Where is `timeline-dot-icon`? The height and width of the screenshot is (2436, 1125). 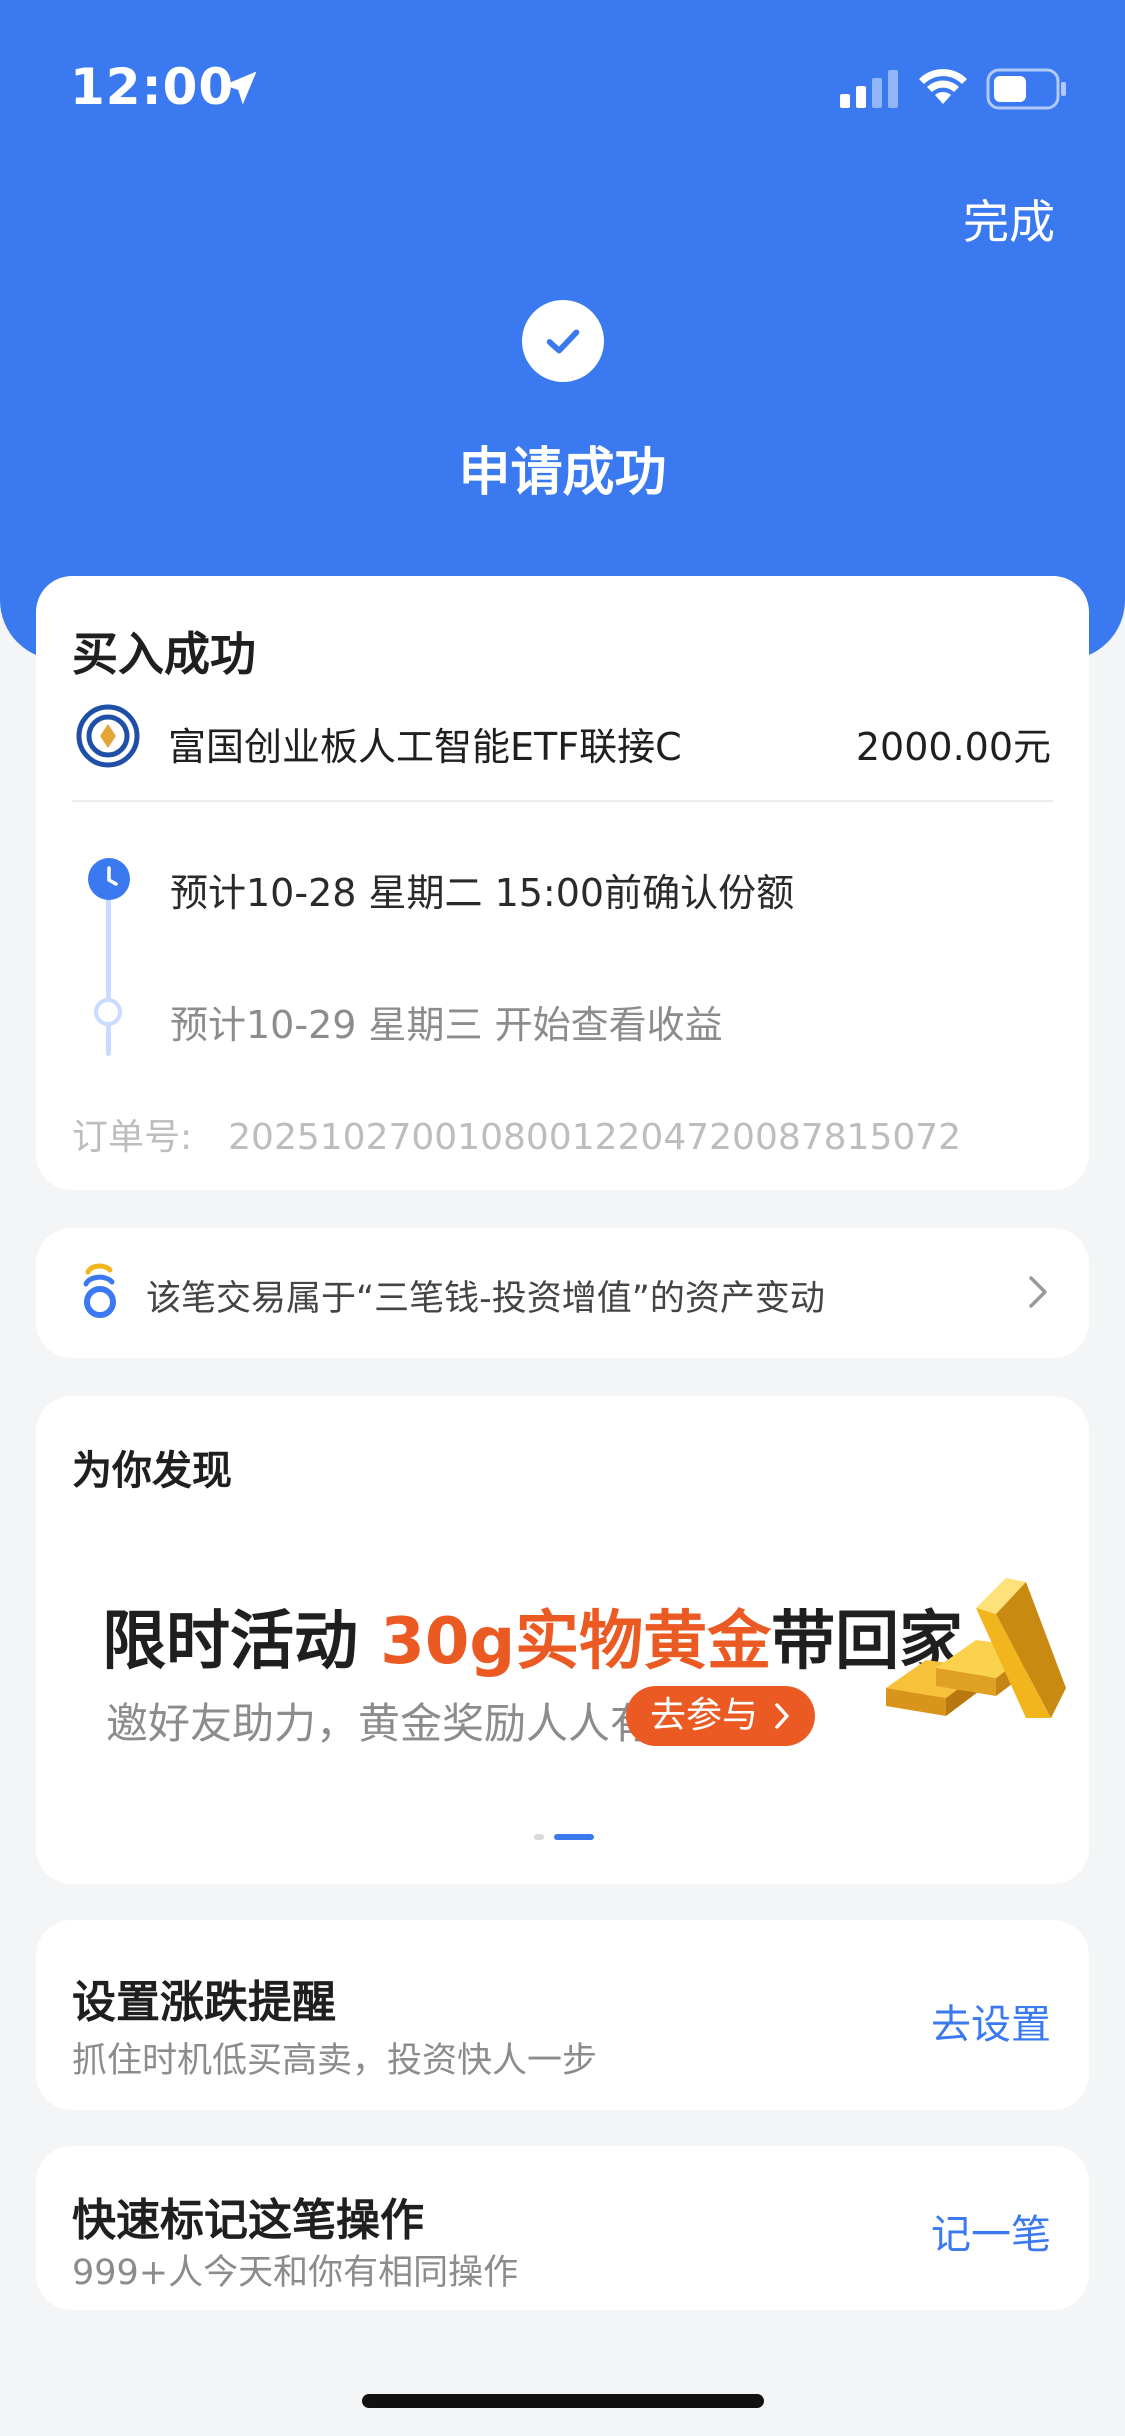 timeline-dot-icon is located at coordinates (108, 1012).